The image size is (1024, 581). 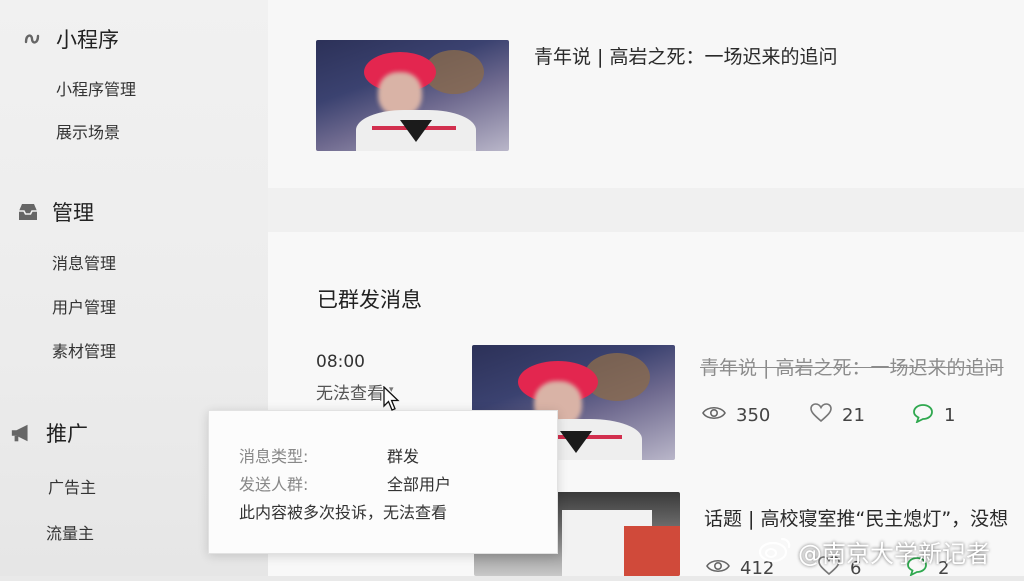 What do you see at coordinates (84, 350) in the screenshot?
I see `sidebar-item-material-manage: 素材管理` at bounding box center [84, 350].